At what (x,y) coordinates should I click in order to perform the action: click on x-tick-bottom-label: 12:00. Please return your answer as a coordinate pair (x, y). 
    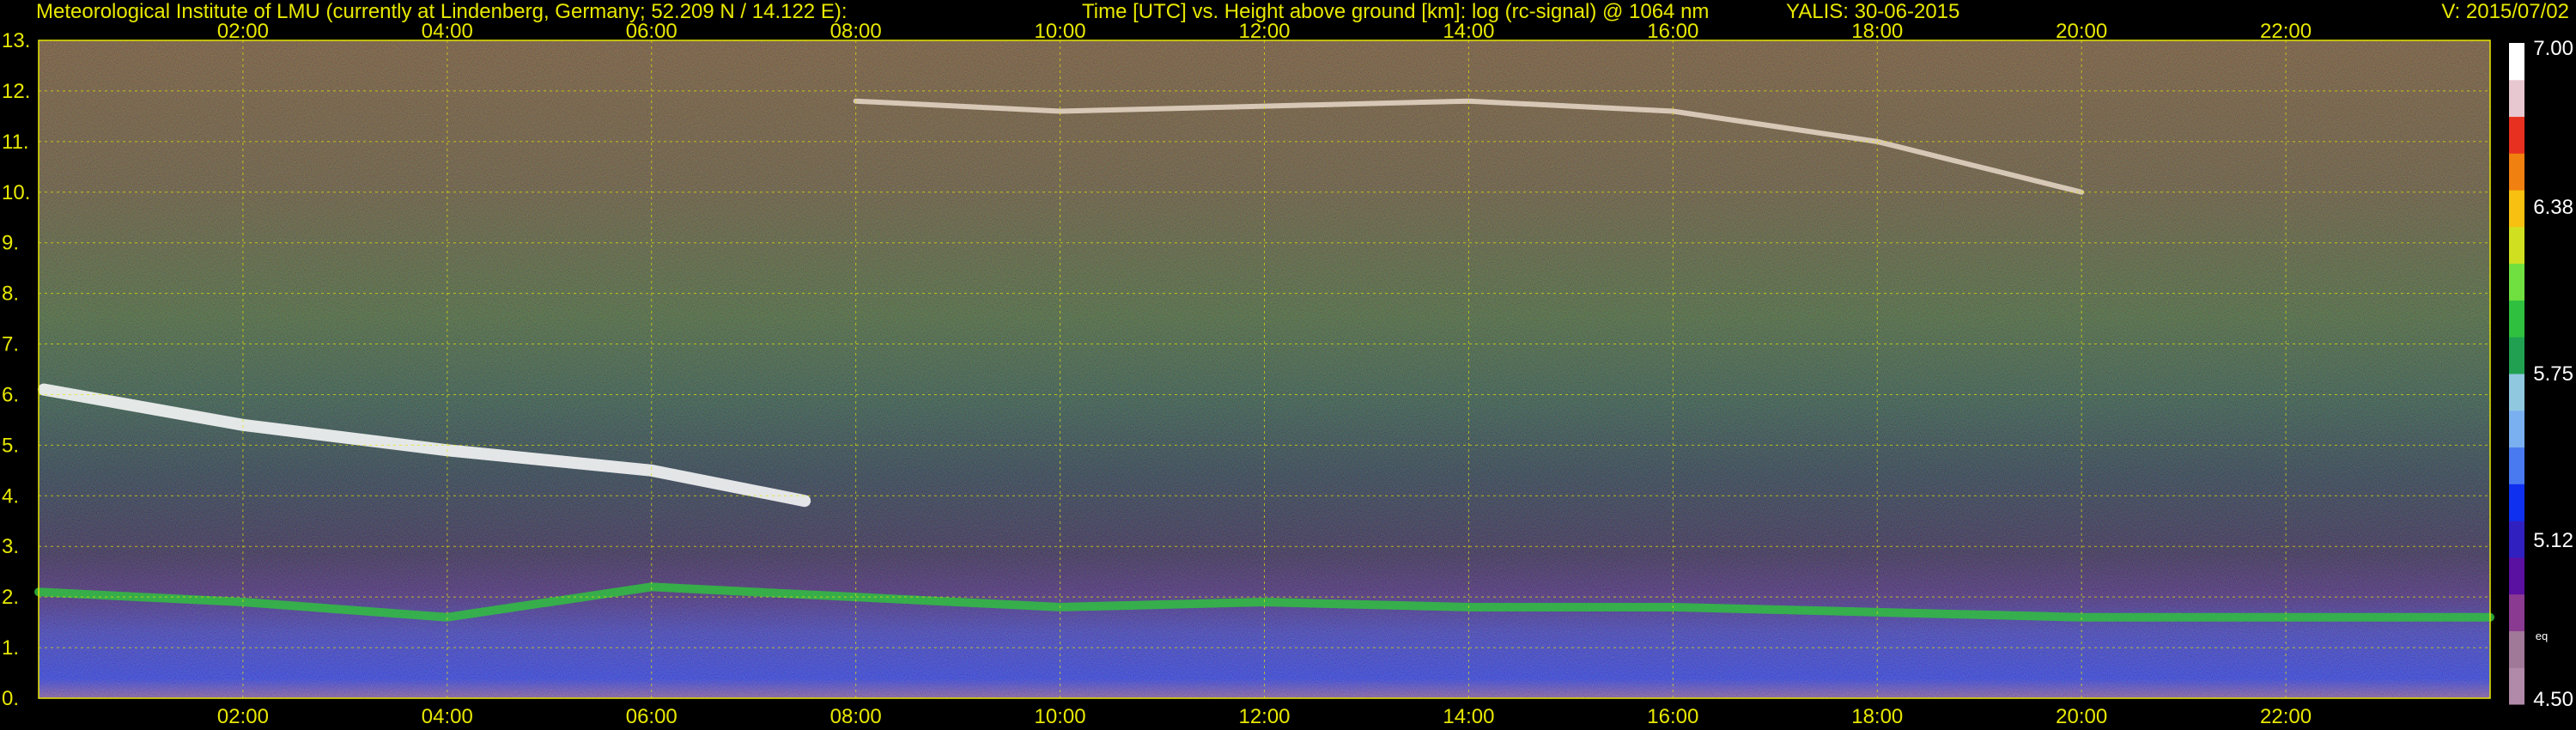
    Looking at the image, I should click on (1264, 716).